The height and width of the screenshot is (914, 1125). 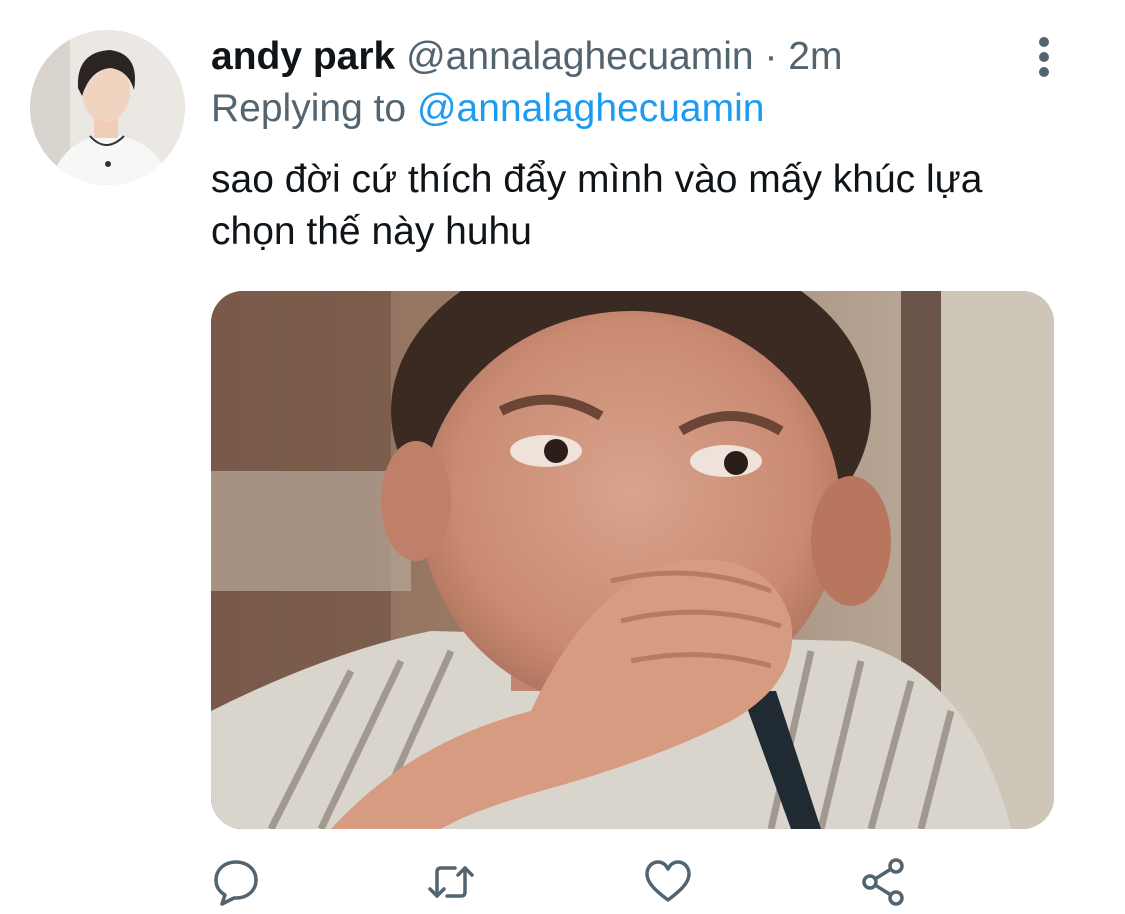 I want to click on replying-to: Replying to @annalaghecuamin, so click(x=487, y=109).